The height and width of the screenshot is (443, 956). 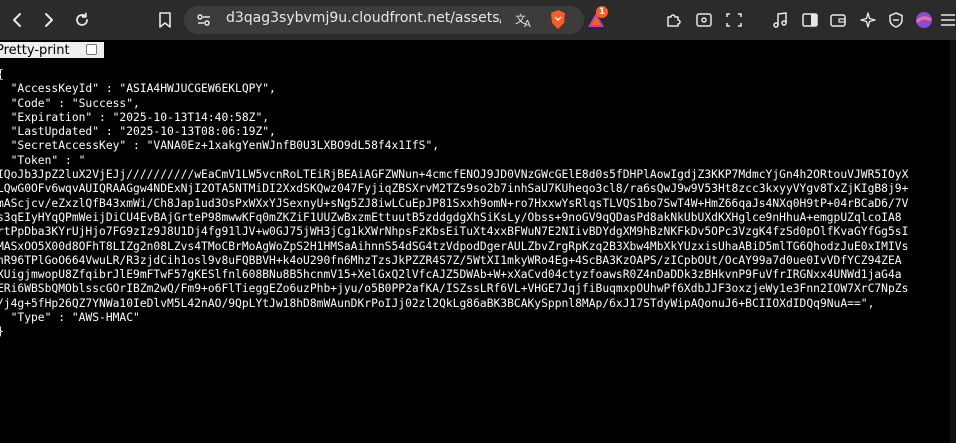 I want to click on wallet-icon, so click(x=838, y=20).